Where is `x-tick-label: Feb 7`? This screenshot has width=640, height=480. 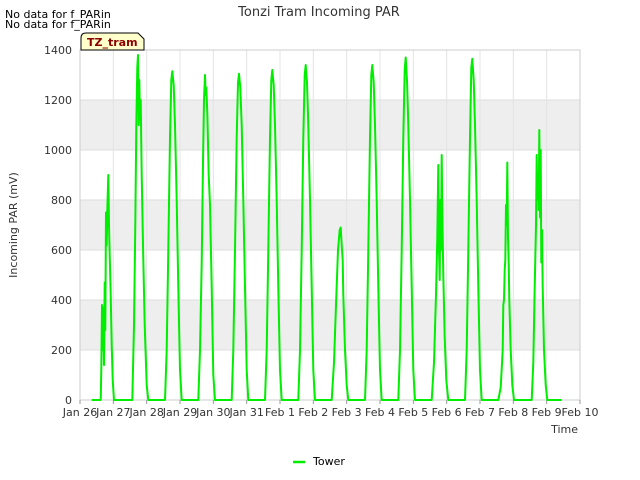
x-tick-label: Feb 7 is located at coordinates (480, 412).